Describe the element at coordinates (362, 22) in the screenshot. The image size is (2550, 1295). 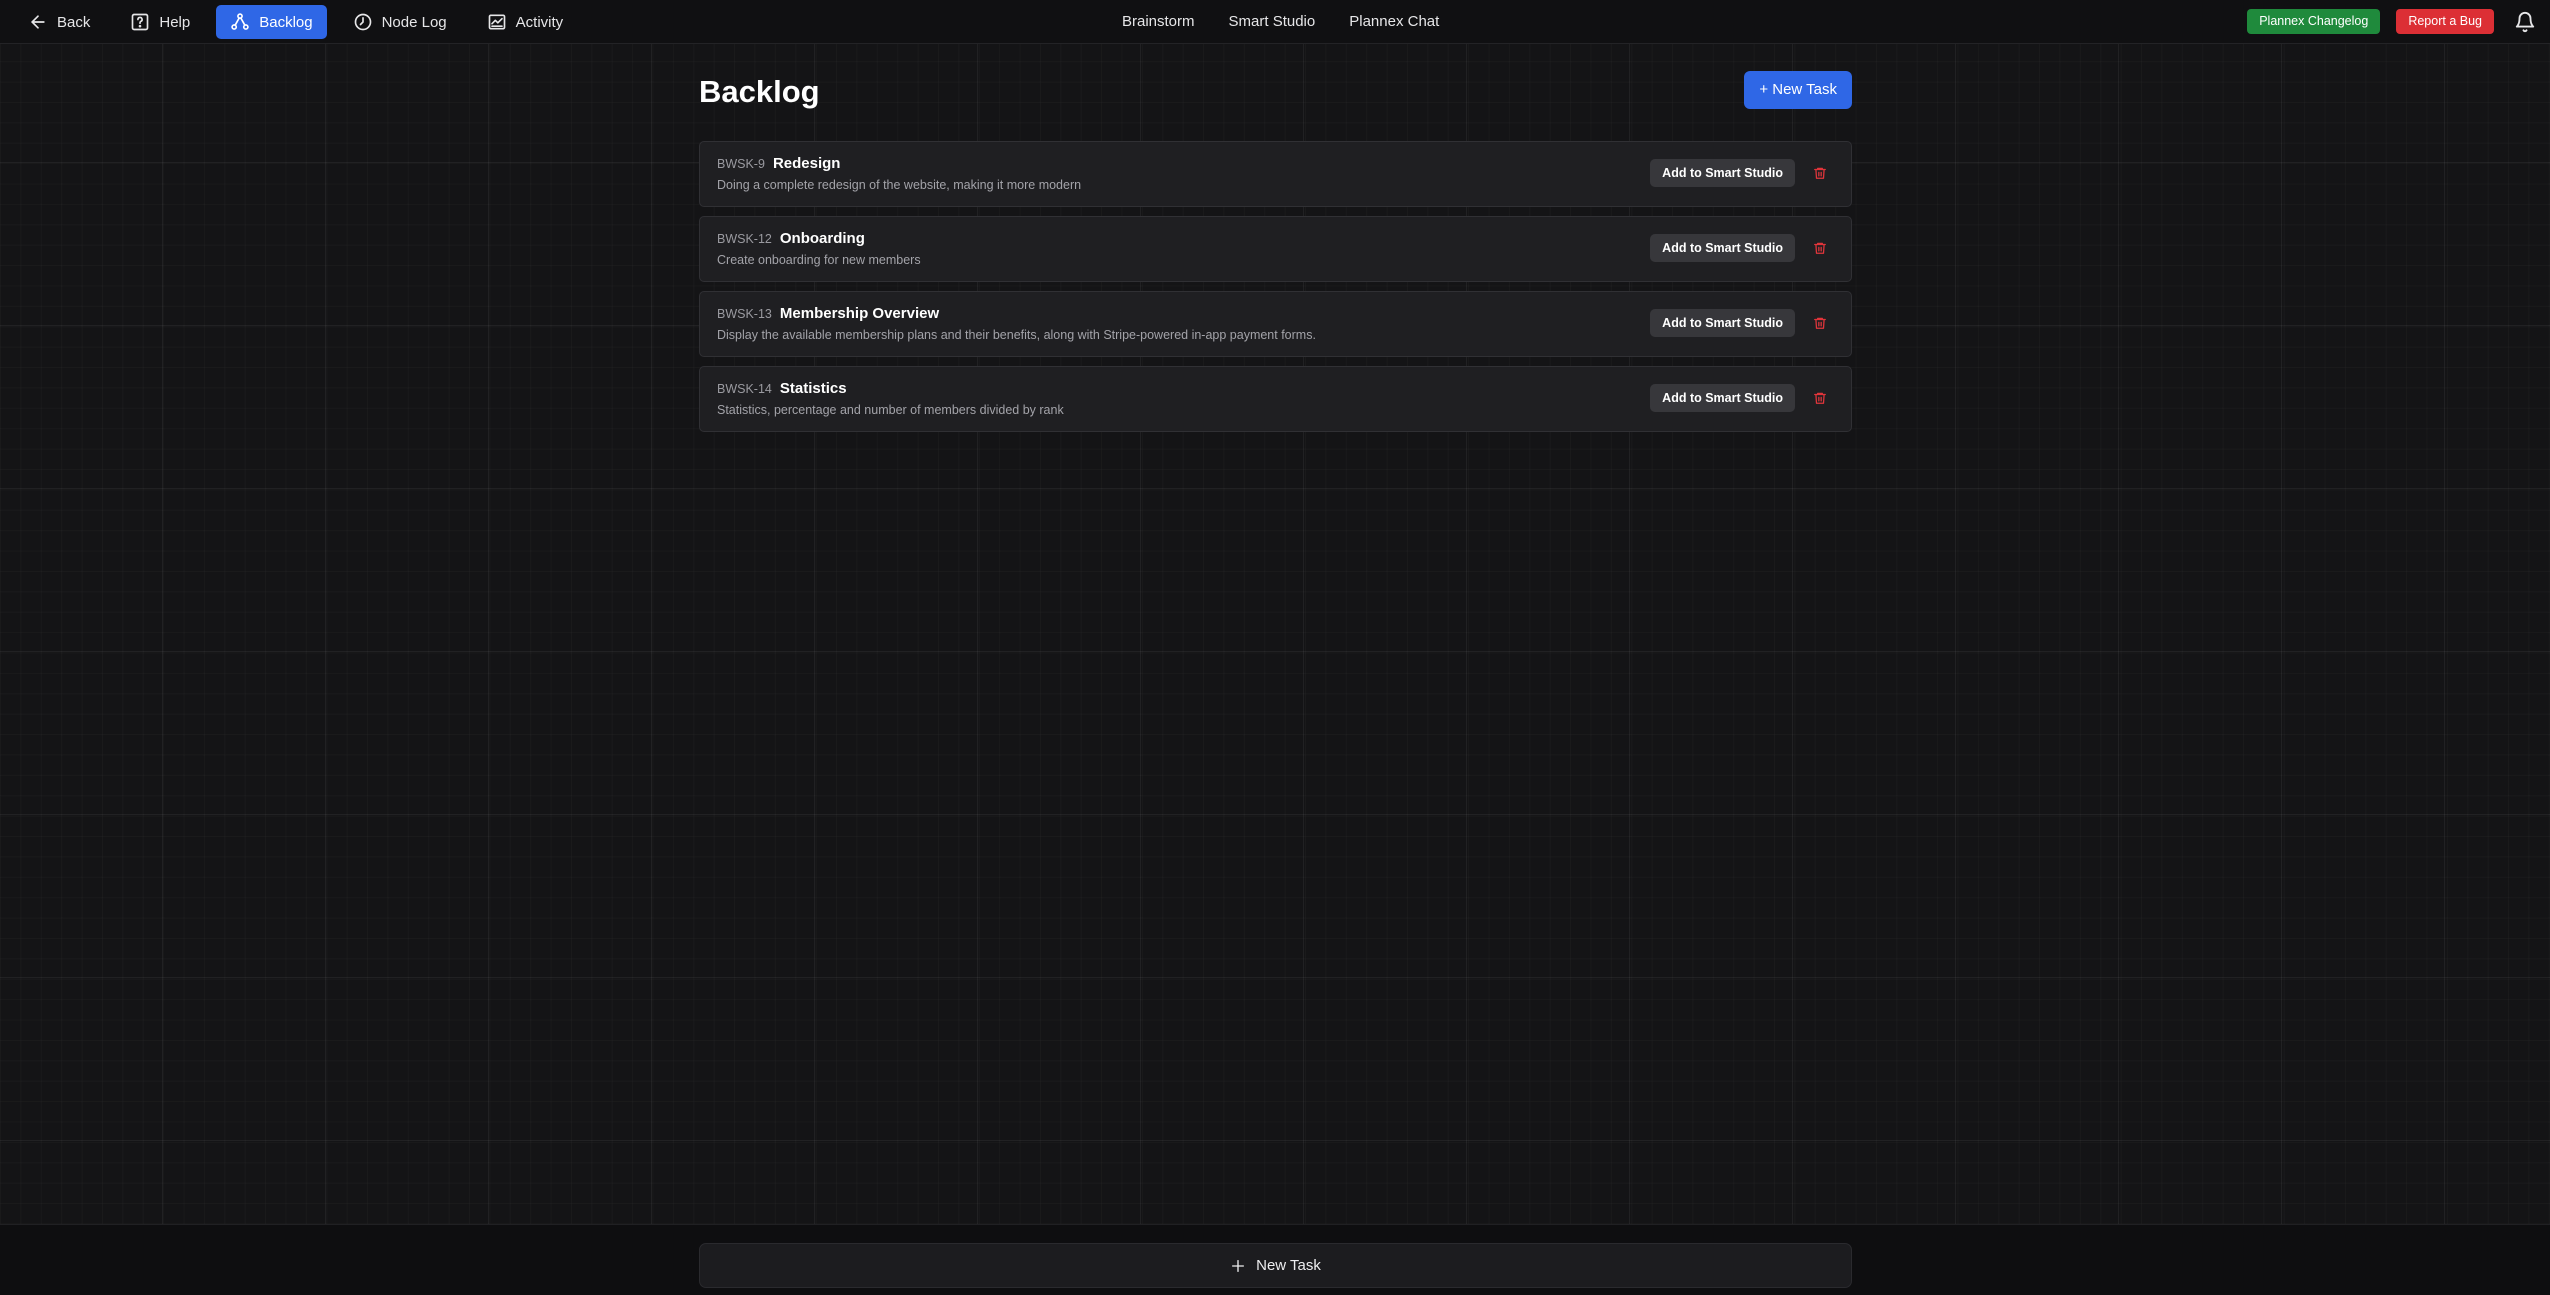
I see `clock-icon` at that location.